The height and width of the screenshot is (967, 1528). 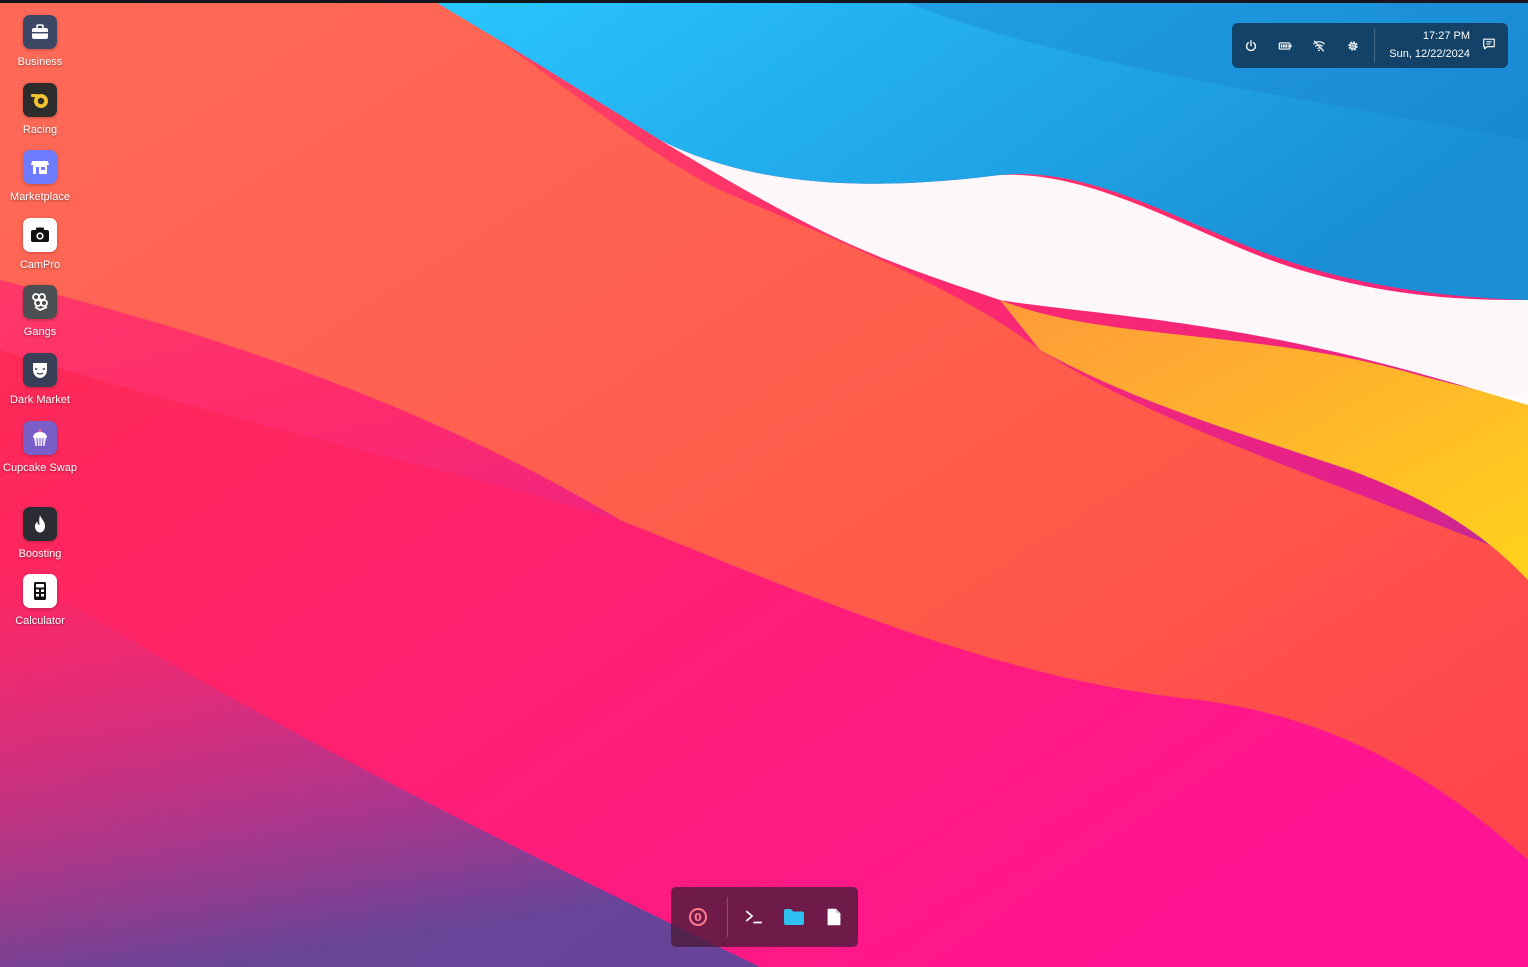 I want to click on desktop-icon-label: Calculator, so click(x=40, y=621).